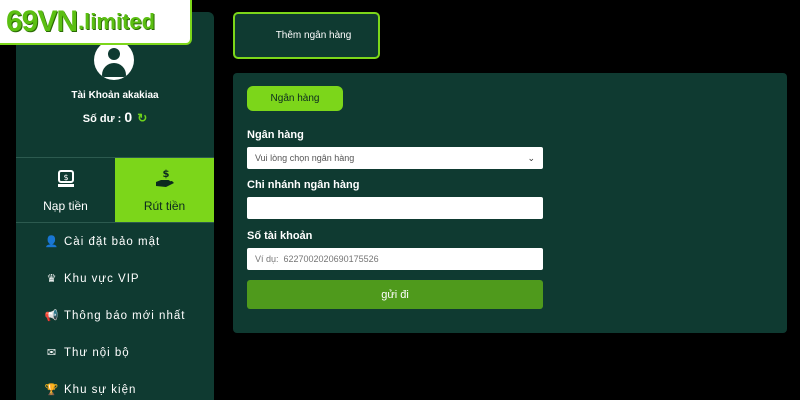 The image size is (800, 400). What do you see at coordinates (295, 98) in the screenshot?
I see `tab-bank: Ngân hàng` at bounding box center [295, 98].